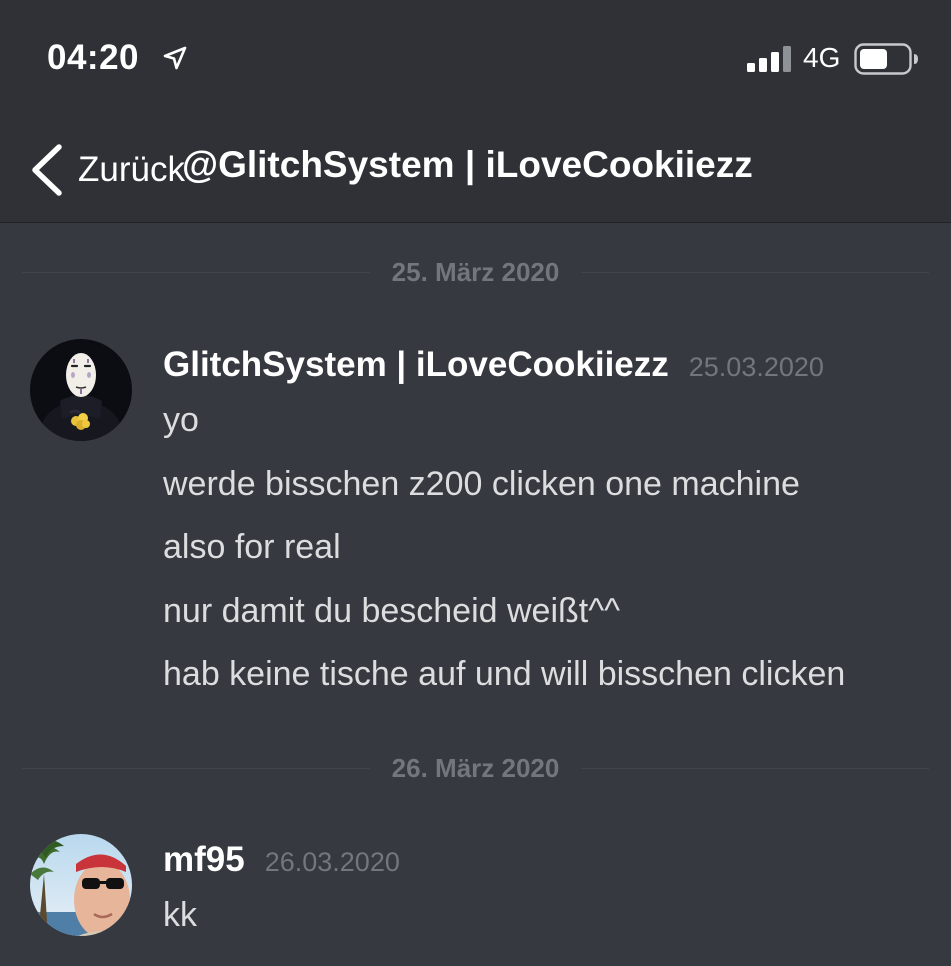 This screenshot has width=951, height=966. Describe the element at coordinates (175, 58) in the screenshot. I see `location-arrow-icon` at that location.